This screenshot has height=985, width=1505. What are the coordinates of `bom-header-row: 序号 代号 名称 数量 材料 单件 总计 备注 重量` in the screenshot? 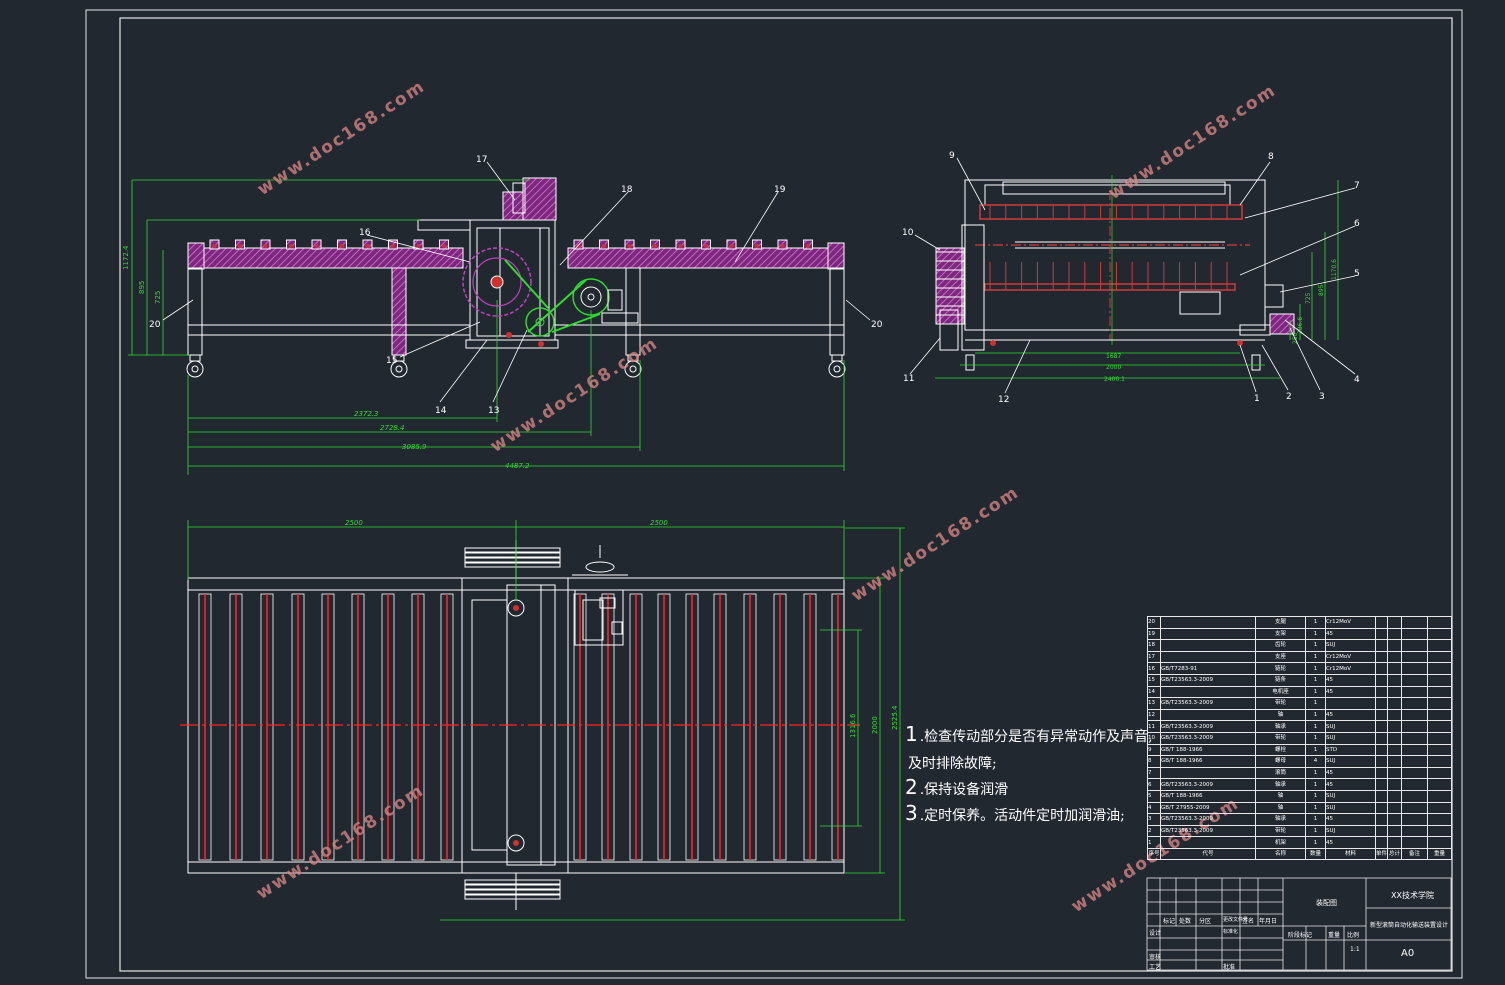 It's located at (1299, 854).